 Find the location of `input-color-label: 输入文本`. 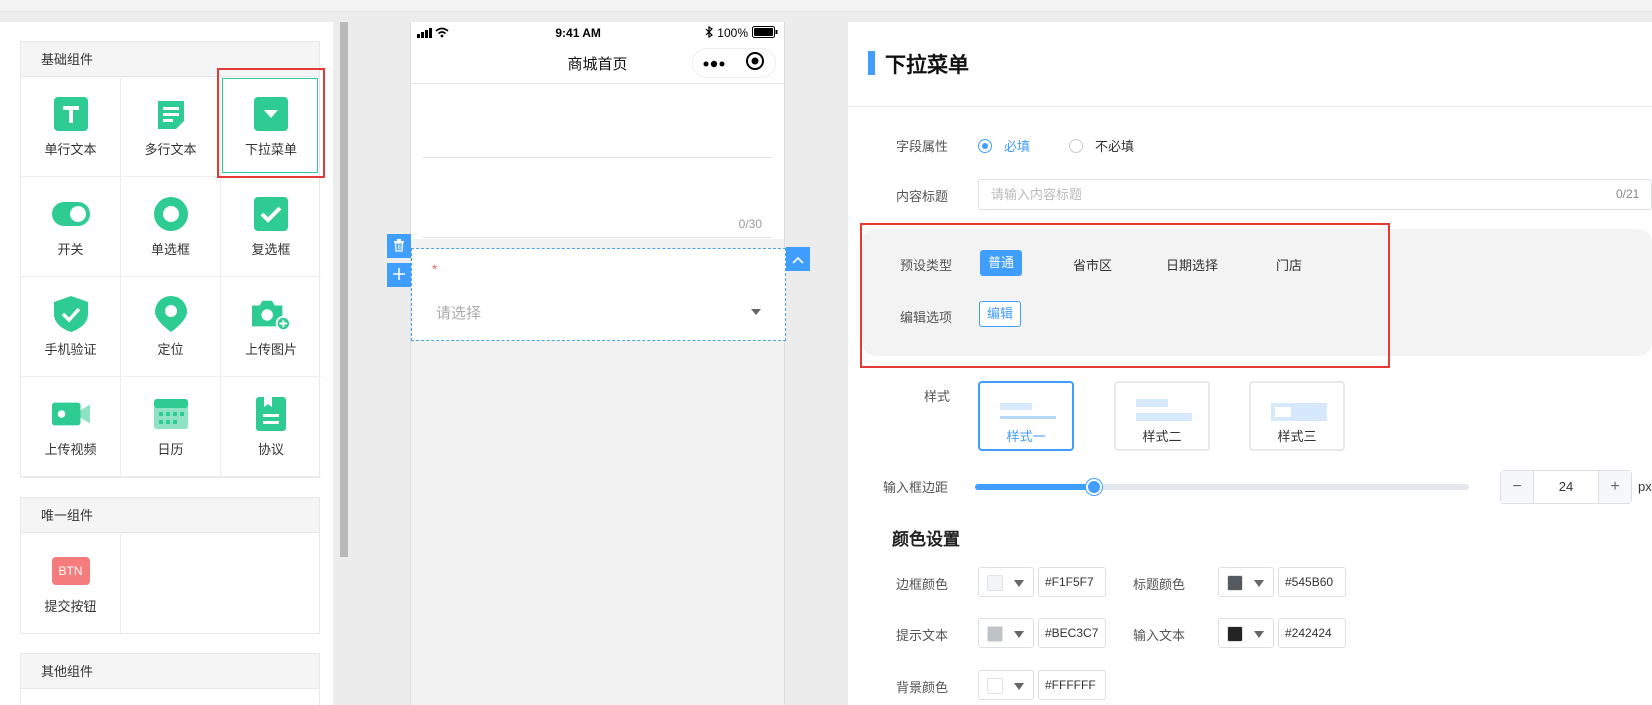

input-color-label: 输入文本 is located at coordinates (1159, 635).